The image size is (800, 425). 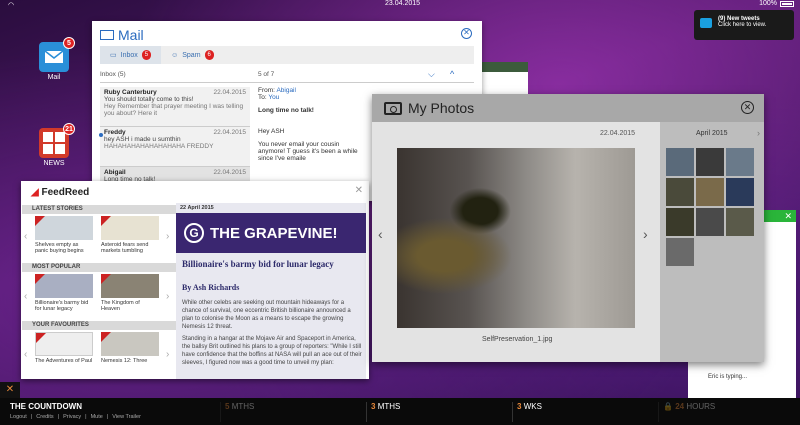 What do you see at coordinates (159, 146) in the screenshot?
I see `message-preview: HAHAHAHAHAHAHAHAHA FREDDY` at bounding box center [159, 146].